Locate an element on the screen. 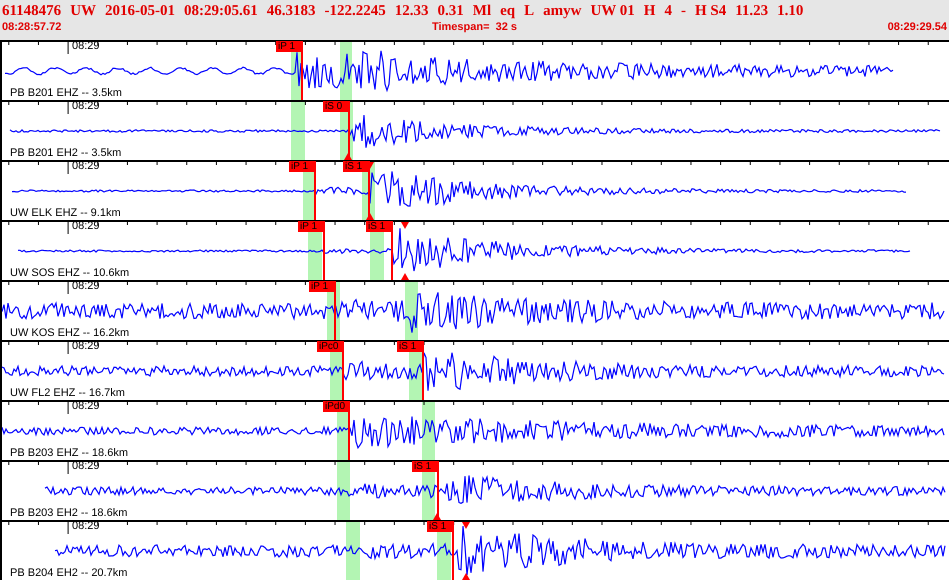 The width and height of the screenshot is (949, 580). event-field: 08:29:05.61 is located at coordinates (221, 11).